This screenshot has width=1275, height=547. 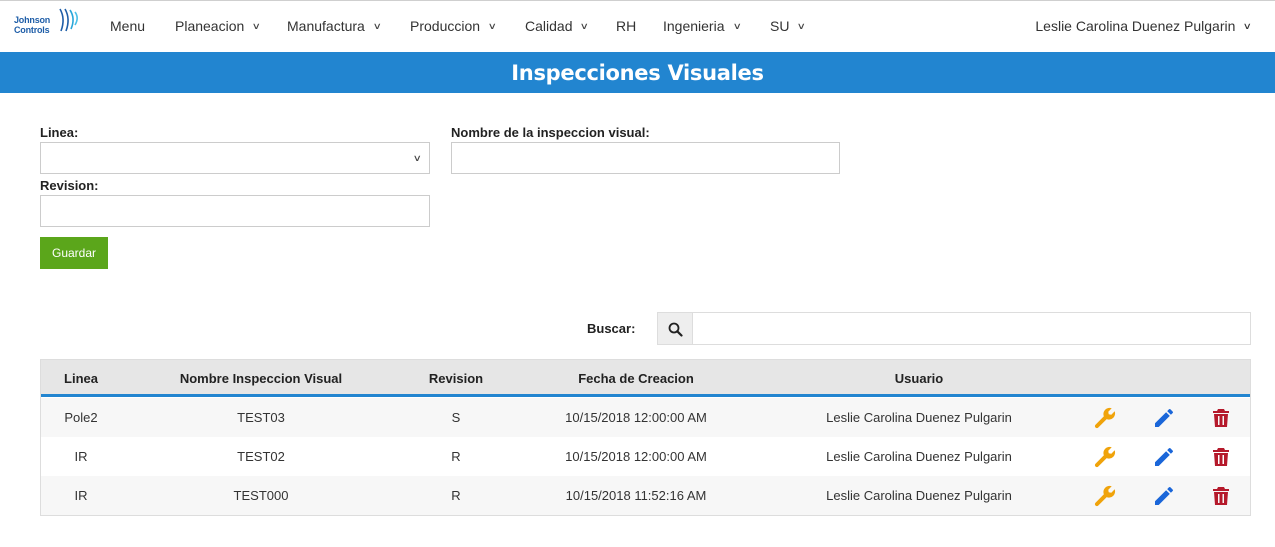 I want to click on page-title: Inspecciones Visuales, so click(x=637, y=73).